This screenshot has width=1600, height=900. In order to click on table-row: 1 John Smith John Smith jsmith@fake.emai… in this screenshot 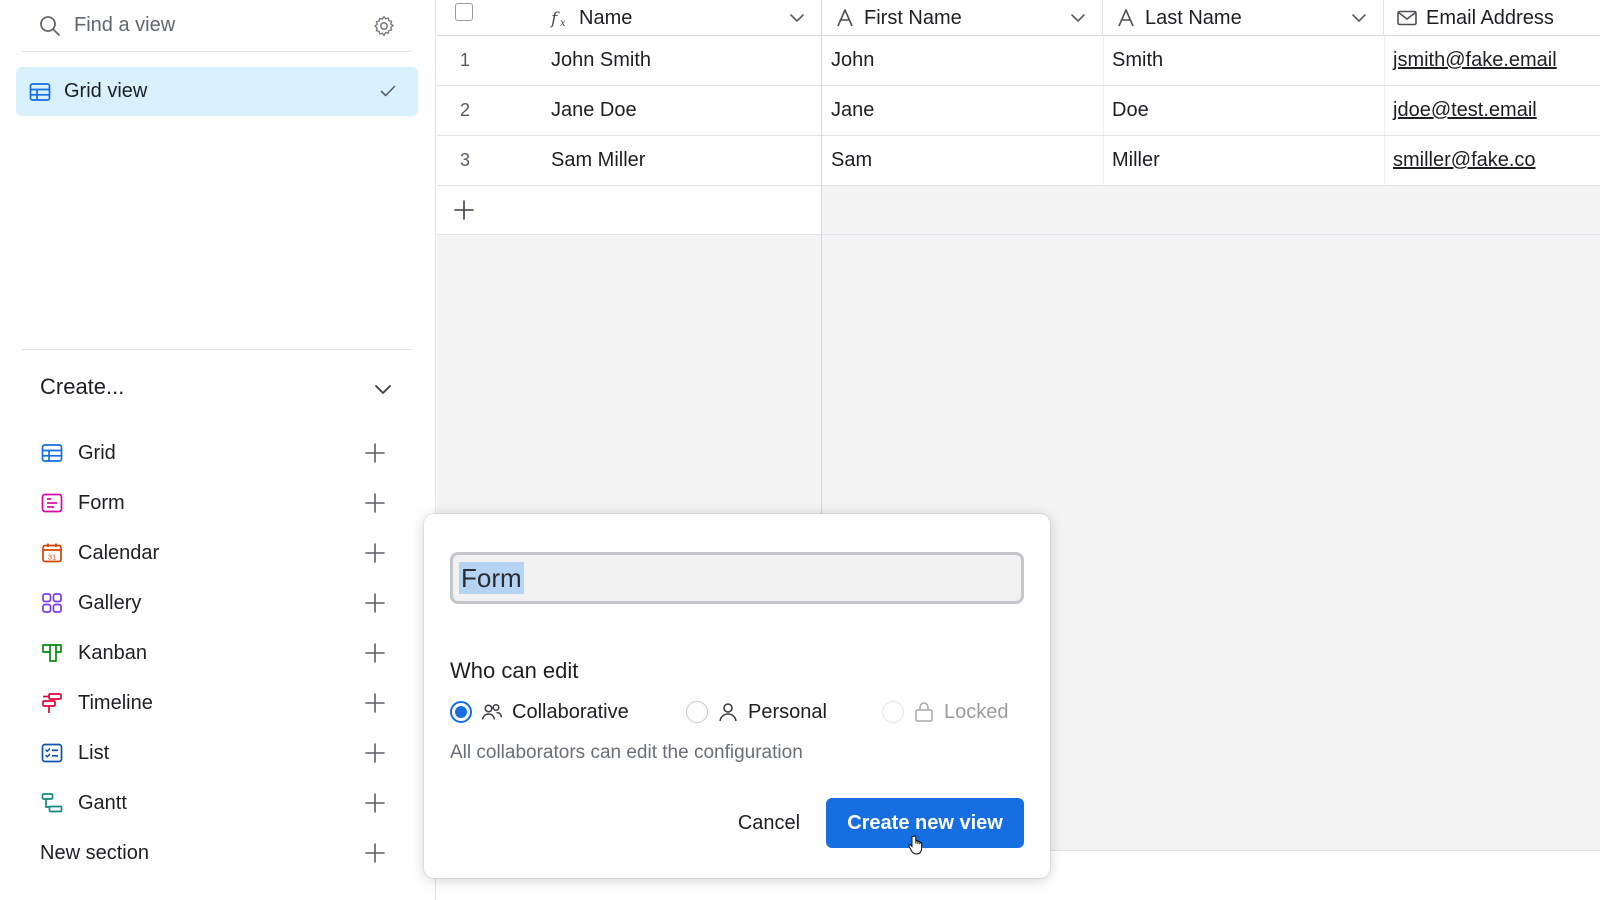, I will do `click(1018, 61)`.